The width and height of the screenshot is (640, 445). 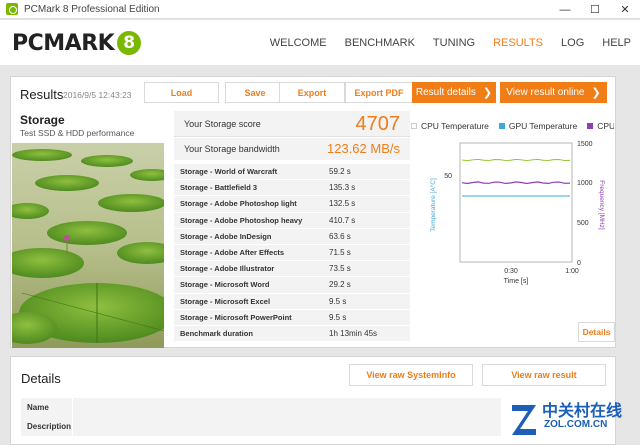 What do you see at coordinates (595, 9) in the screenshot?
I see `maximize-button: ☐` at bounding box center [595, 9].